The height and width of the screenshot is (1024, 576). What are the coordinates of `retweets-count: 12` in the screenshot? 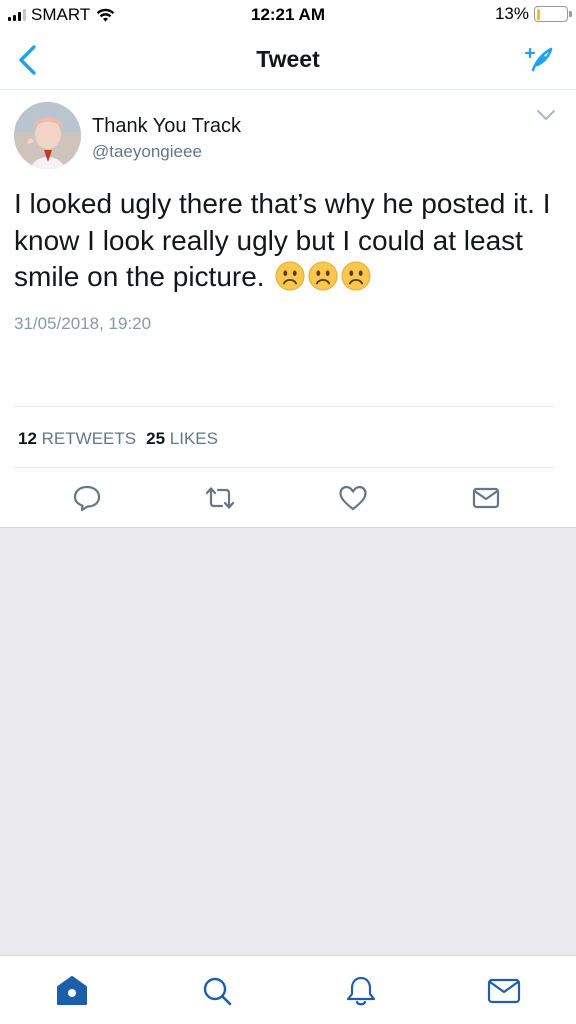 It's located at (27, 438).